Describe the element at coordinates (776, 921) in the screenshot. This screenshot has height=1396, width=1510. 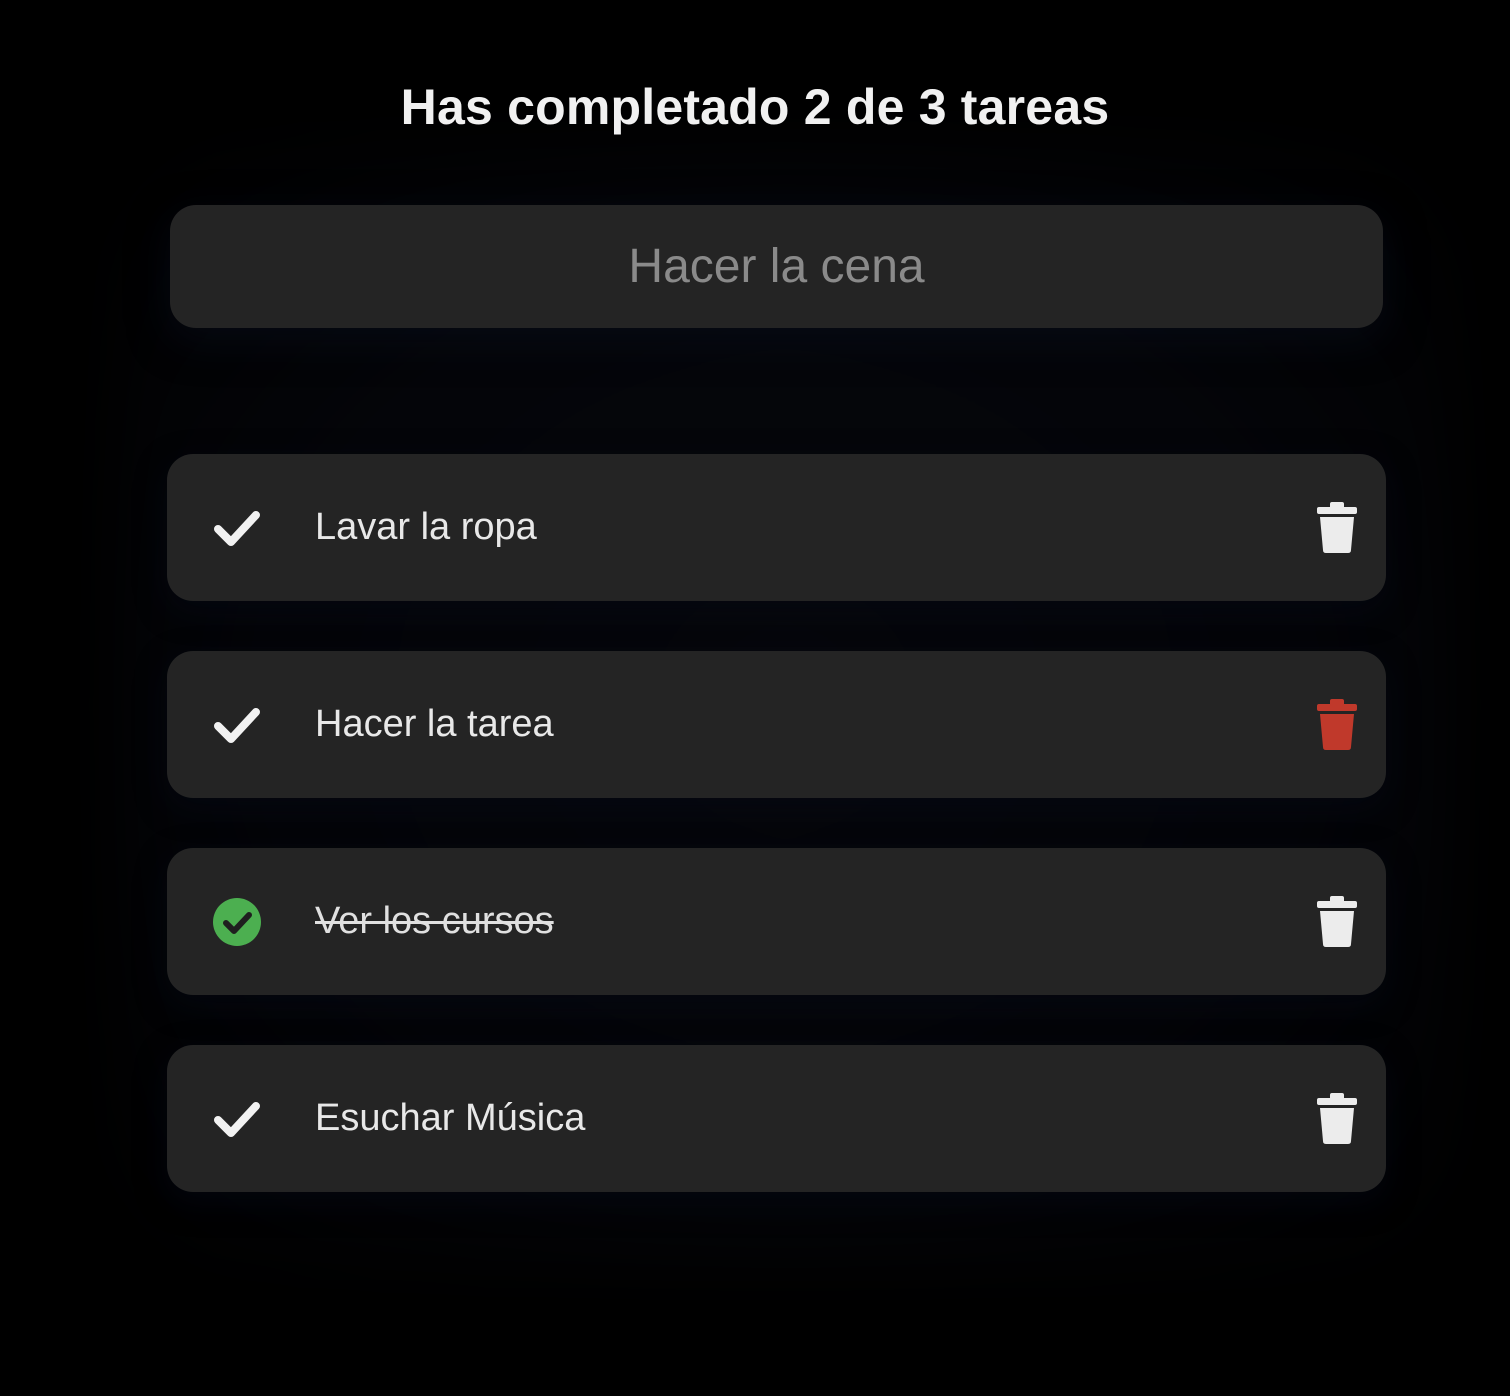
I see `task-item: Ver los cursos` at that location.